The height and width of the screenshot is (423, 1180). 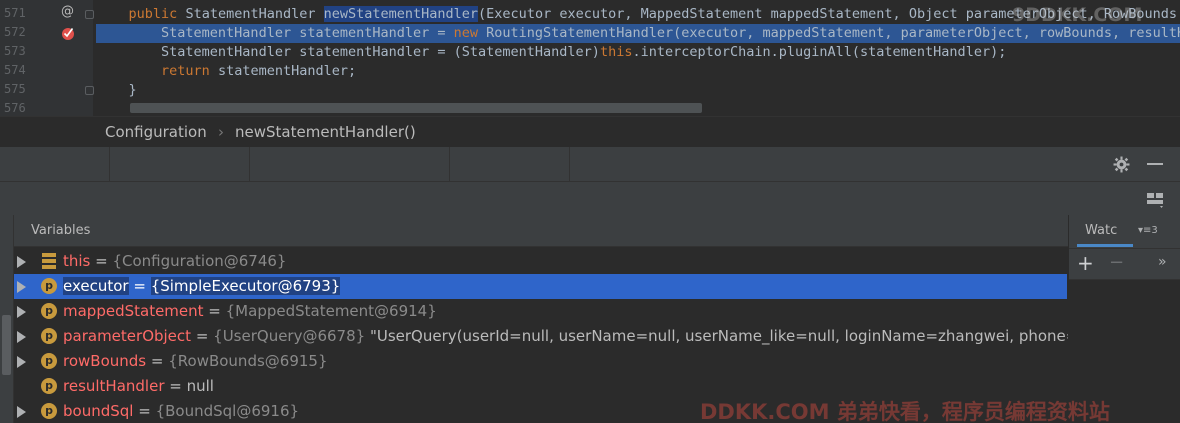 What do you see at coordinates (15, 13) in the screenshot?
I see `line-number: 571` at bounding box center [15, 13].